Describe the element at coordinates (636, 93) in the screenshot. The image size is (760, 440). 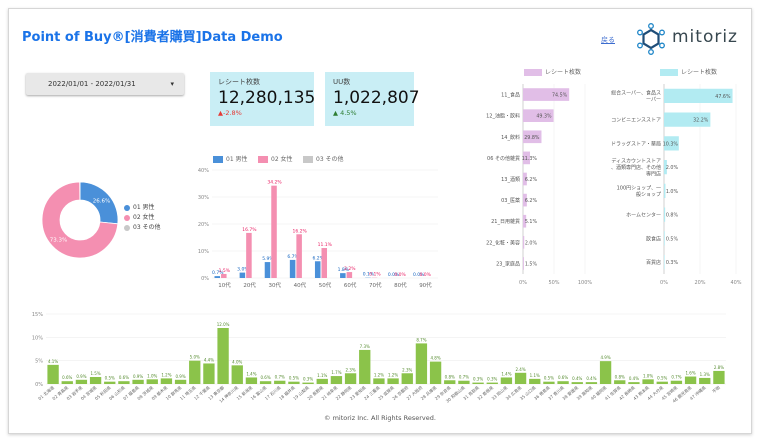
I see `category-label: 総合スーパー、食品ス` at that location.